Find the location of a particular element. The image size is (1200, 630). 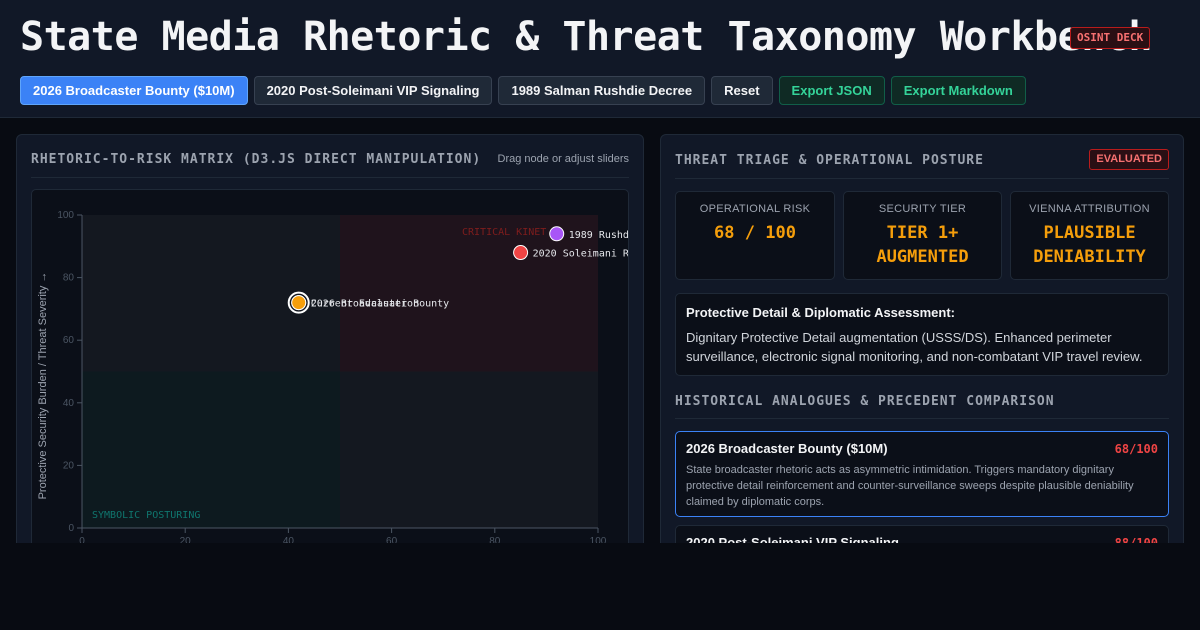

operational-risk-card: OPERATIONAL RISK 68 / 100 is located at coordinates (755, 235).